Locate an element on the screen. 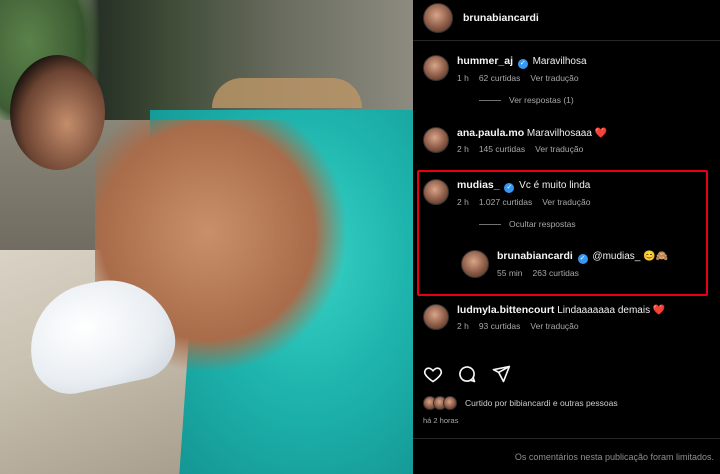 The width and height of the screenshot is (720, 474). photo-bridge is located at coordinates (287, 93).